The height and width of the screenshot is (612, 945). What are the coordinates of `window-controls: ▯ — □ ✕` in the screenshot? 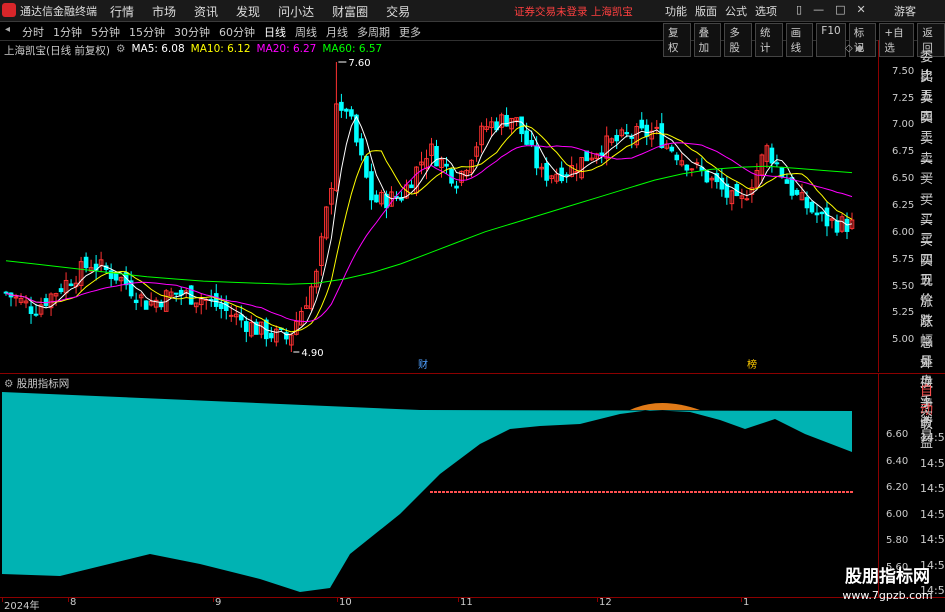 It's located at (831, 9).